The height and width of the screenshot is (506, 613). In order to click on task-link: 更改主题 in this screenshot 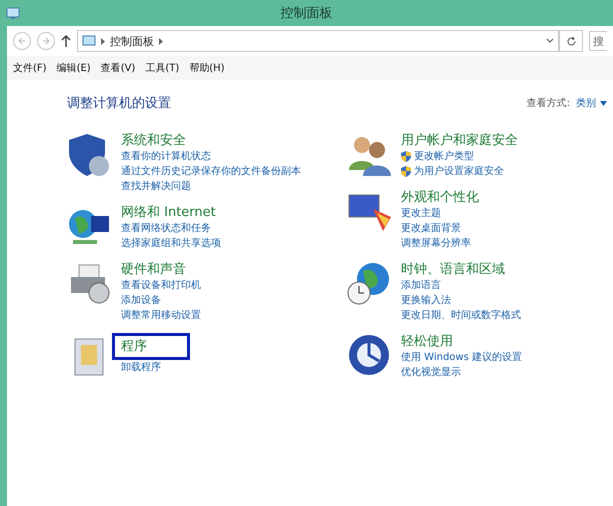, I will do `click(421, 213)`.